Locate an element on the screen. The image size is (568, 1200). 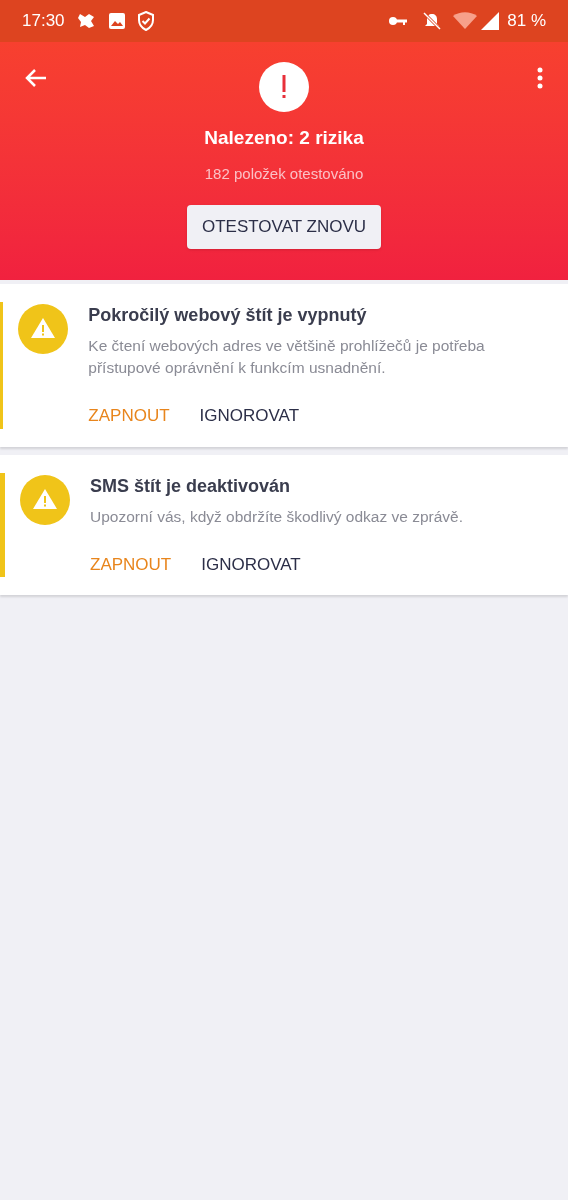
rescan-button: OTESTOVAT ZNOVU is located at coordinates (283, 227).